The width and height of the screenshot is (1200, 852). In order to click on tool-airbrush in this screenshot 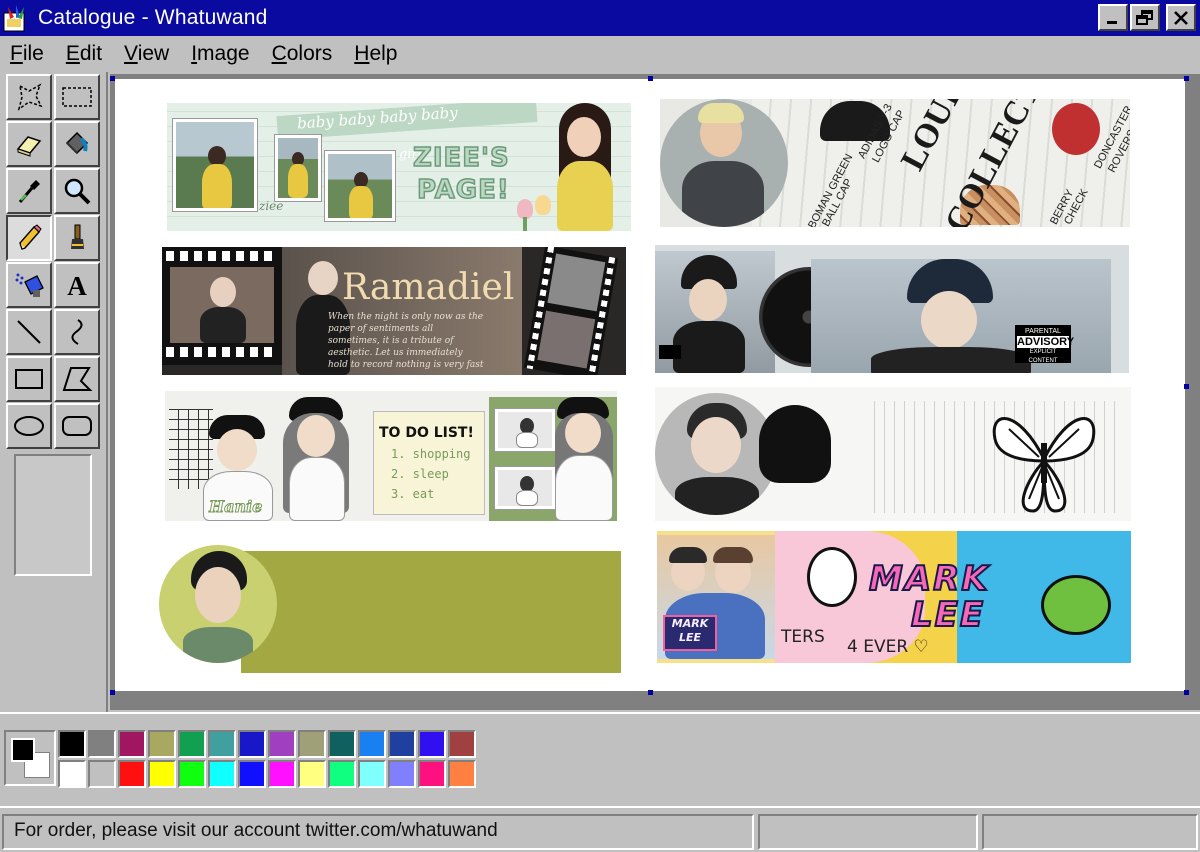, I will do `click(29, 285)`.